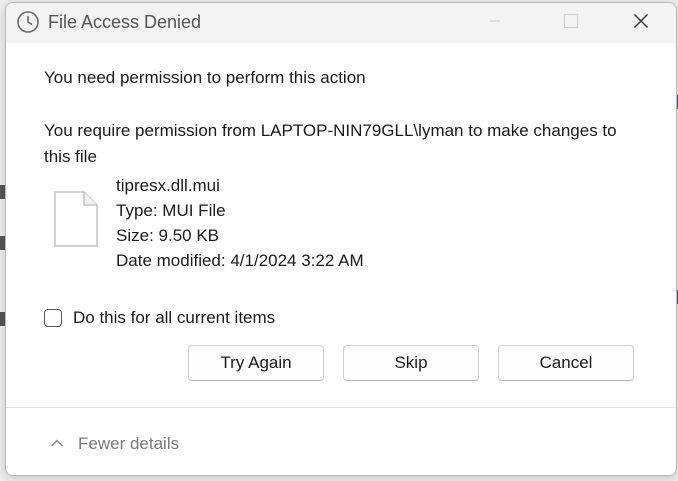 This screenshot has width=678, height=481. What do you see at coordinates (76, 219) in the screenshot?
I see `file-icon` at bounding box center [76, 219].